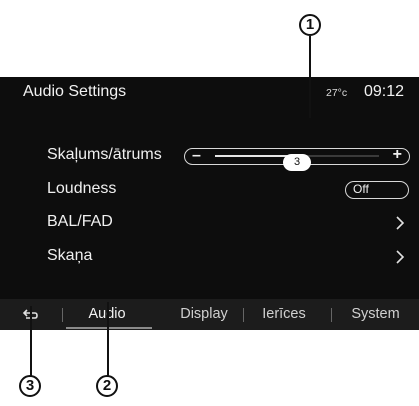 Image resolution: width=419 pixels, height=406 pixels. I want to click on volume-speed-slider: – 3 +, so click(297, 158).